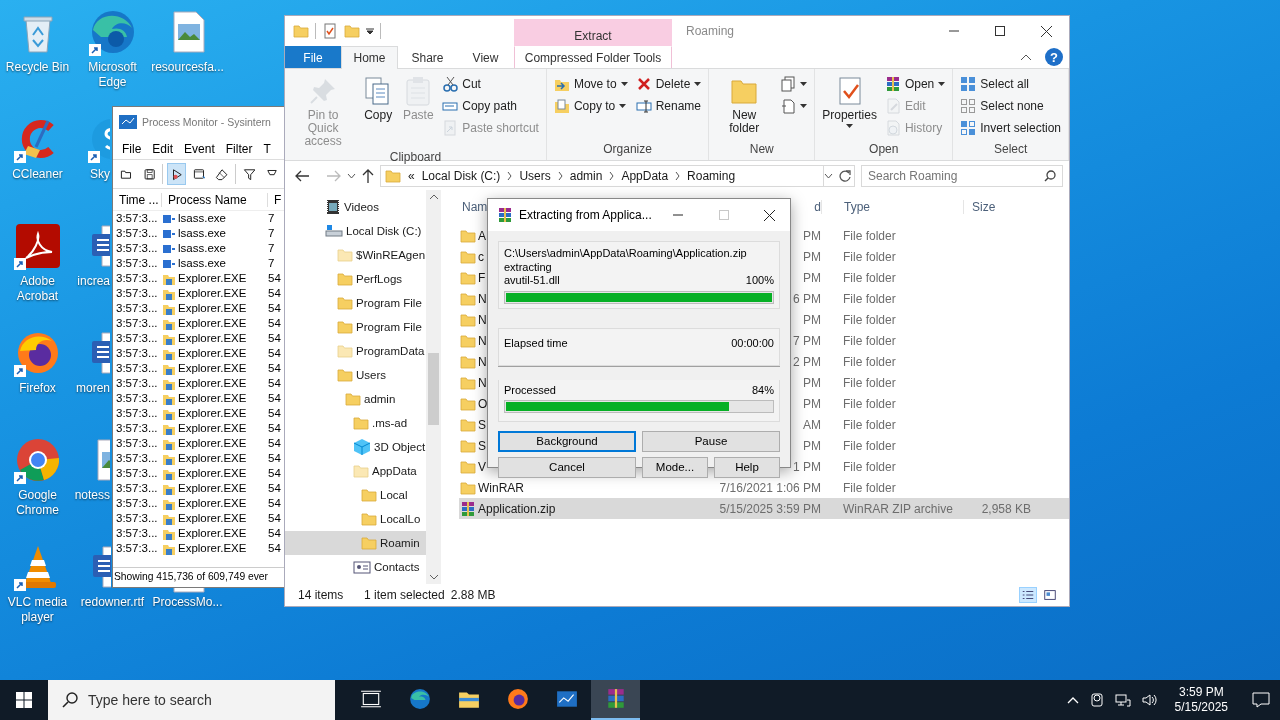  What do you see at coordinates (532, 281) in the screenshot?
I see `file-name: avutil-51.dll` at bounding box center [532, 281].